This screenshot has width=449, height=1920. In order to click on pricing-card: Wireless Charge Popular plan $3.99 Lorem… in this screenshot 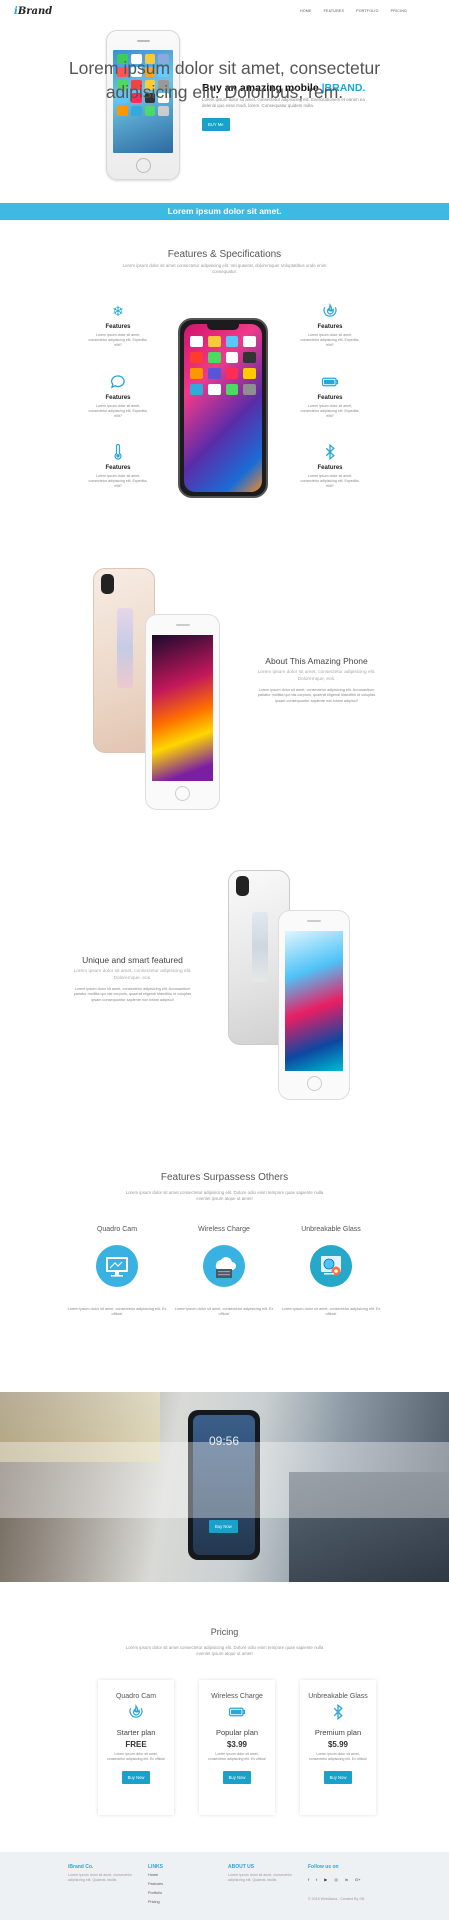, I will do `click(237, 1747)`.